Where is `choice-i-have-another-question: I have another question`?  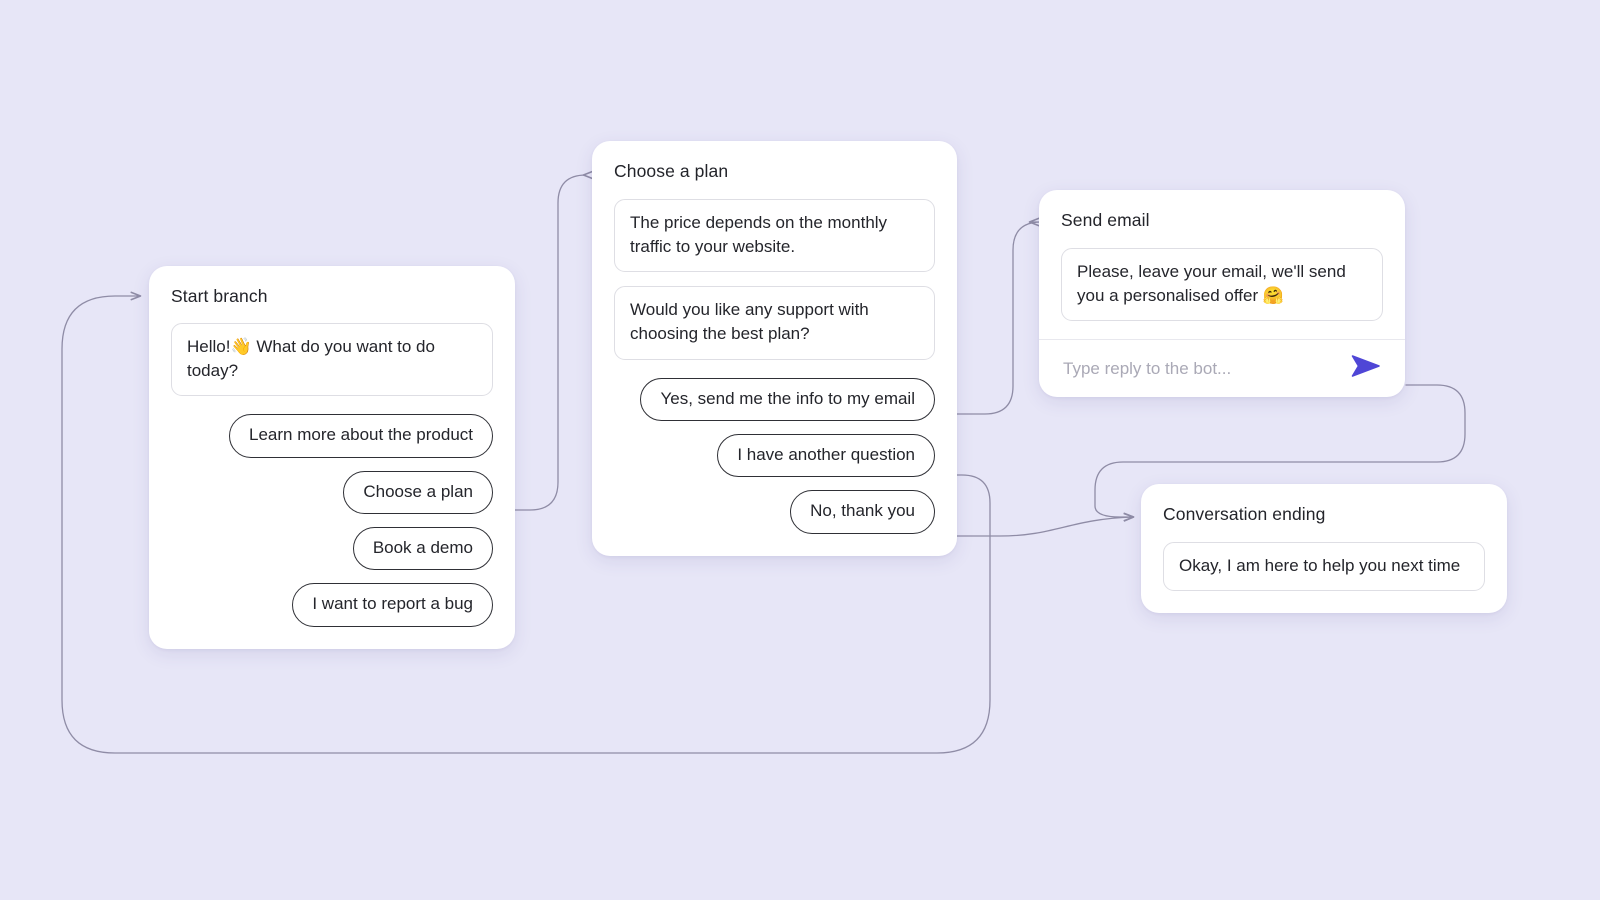 choice-i-have-another-question: I have another question is located at coordinates (826, 455).